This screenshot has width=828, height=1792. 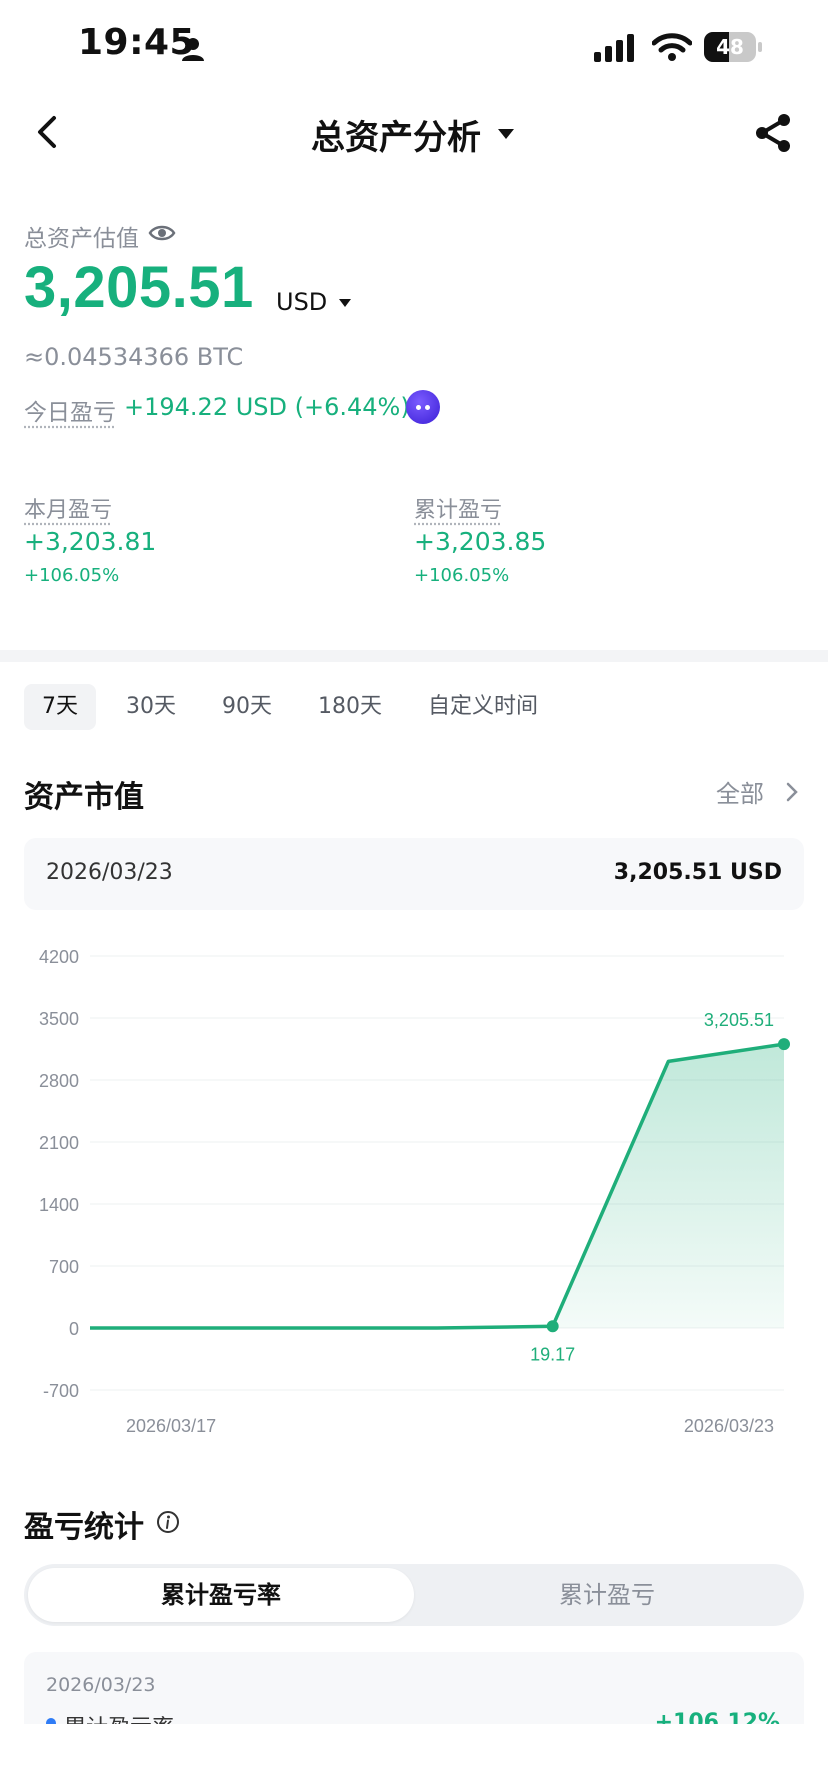 What do you see at coordinates (506, 134) in the screenshot?
I see `title-dropdown-caret-icon` at bounding box center [506, 134].